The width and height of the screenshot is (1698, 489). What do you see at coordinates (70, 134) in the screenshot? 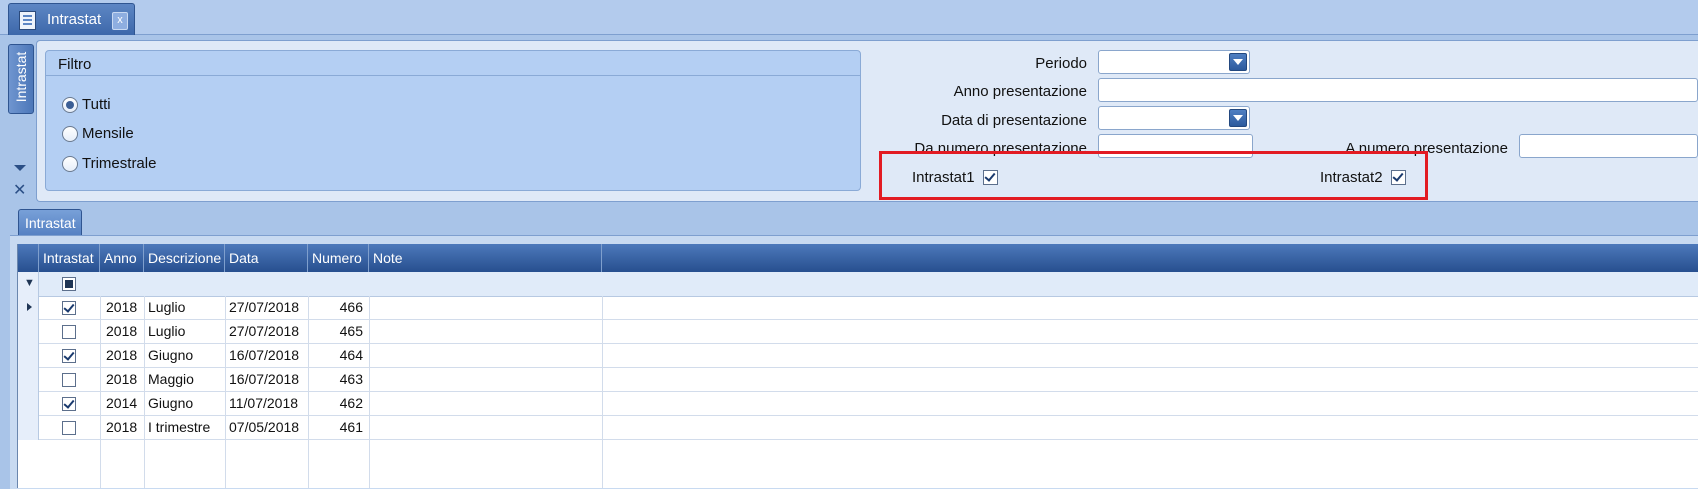
I see `radio-mensile-icon` at bounding box center [70, 134].